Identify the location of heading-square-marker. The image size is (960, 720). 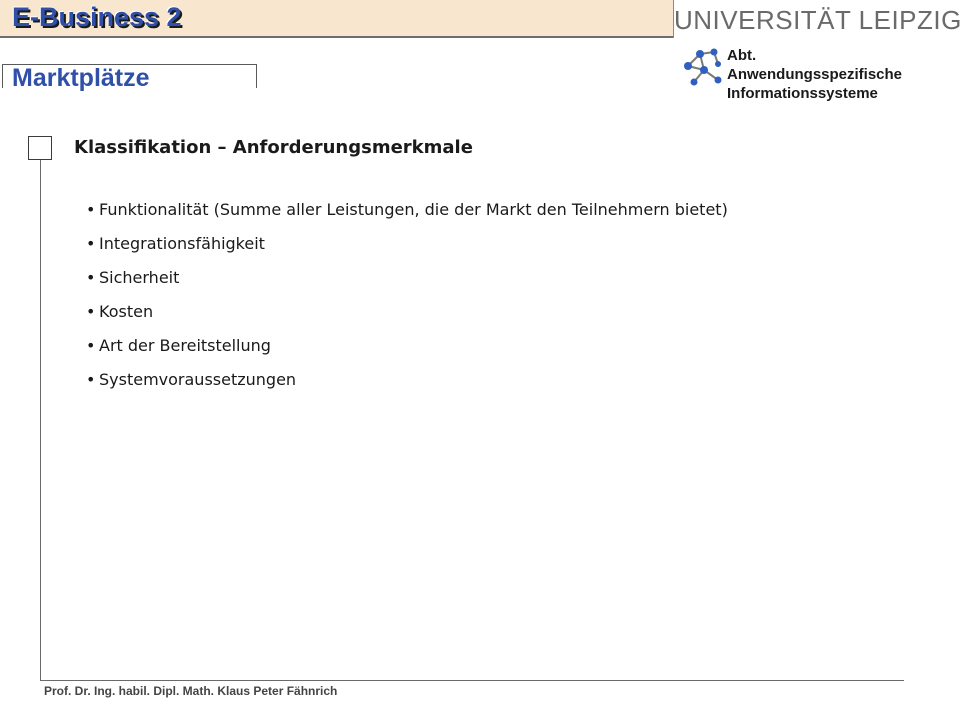
(40, 148).